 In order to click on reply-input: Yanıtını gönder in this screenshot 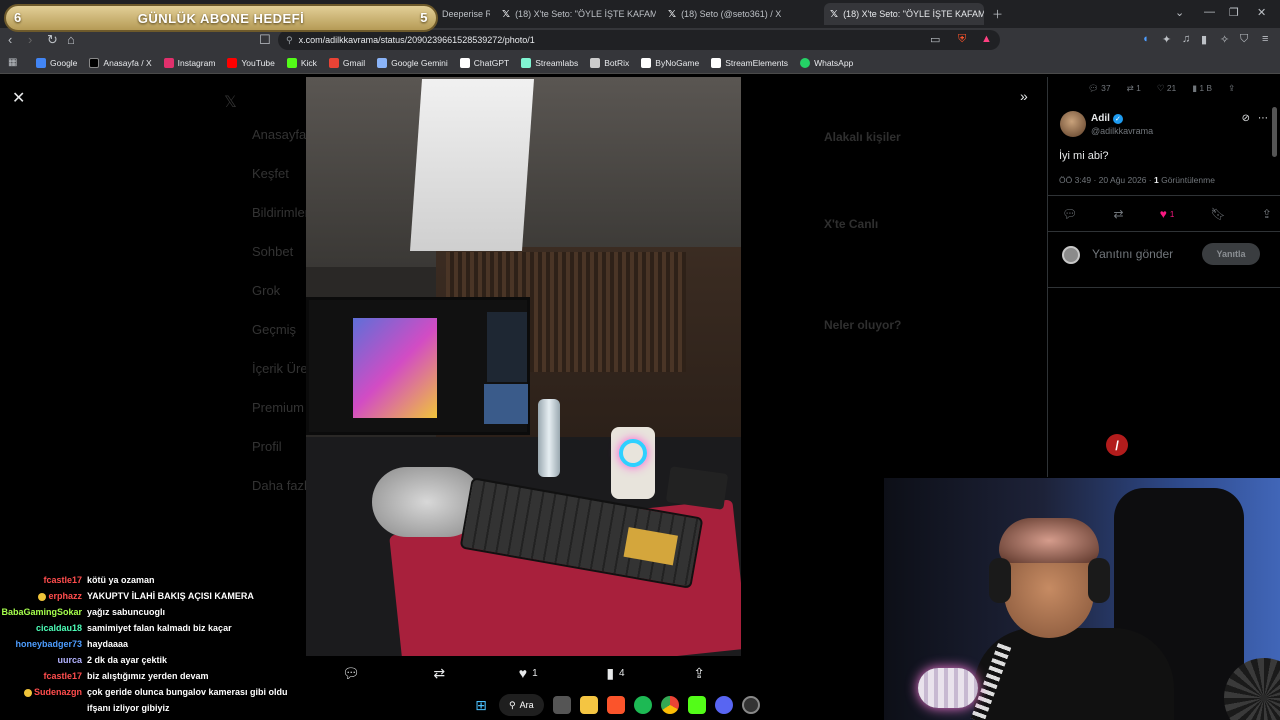, I will do `click(1132, 254)`.